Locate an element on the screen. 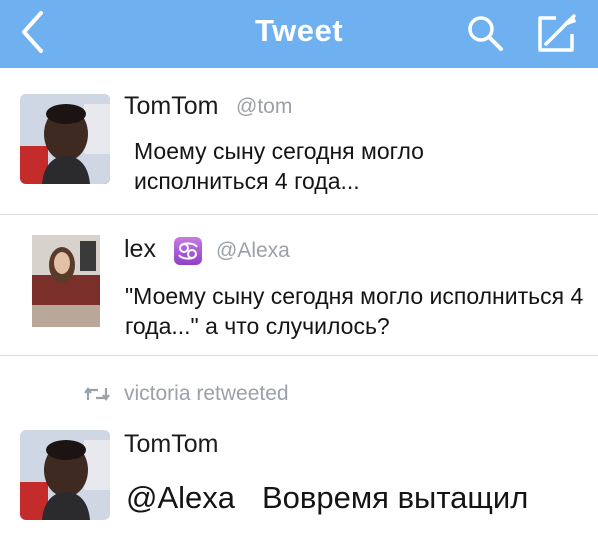  tweet-text: Вовремя вытащил is located at coordinates (395, 497).